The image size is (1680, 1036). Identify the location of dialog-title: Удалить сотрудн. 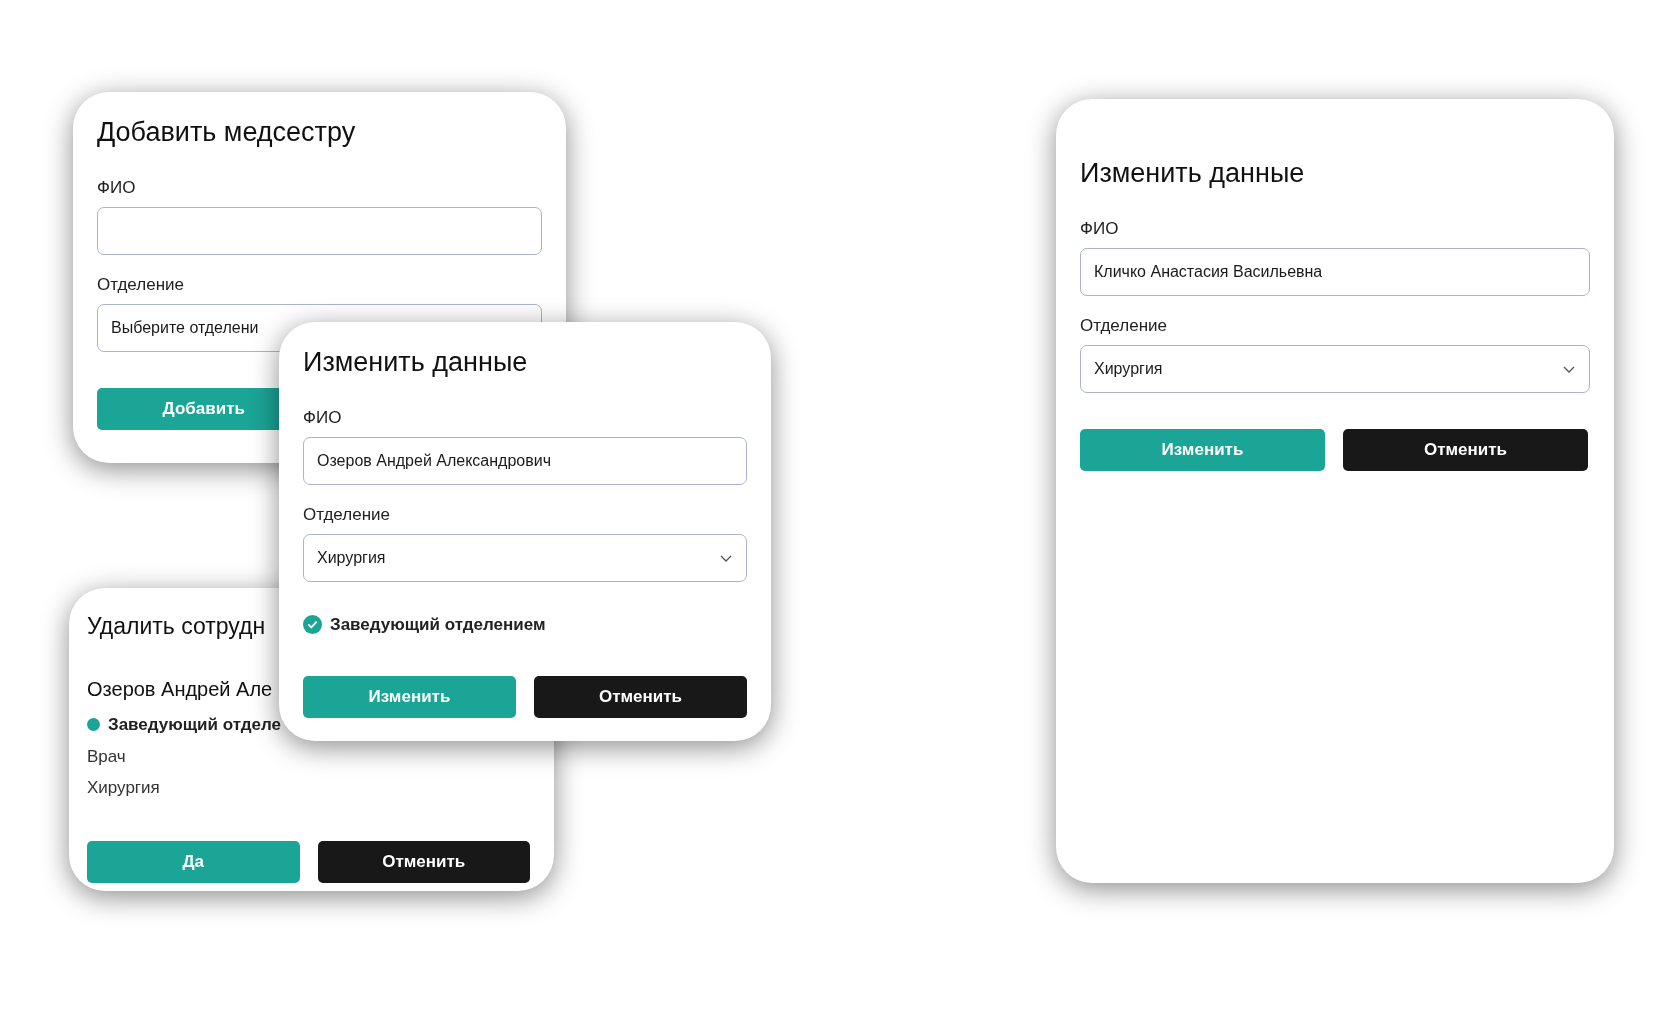
(176, 626).